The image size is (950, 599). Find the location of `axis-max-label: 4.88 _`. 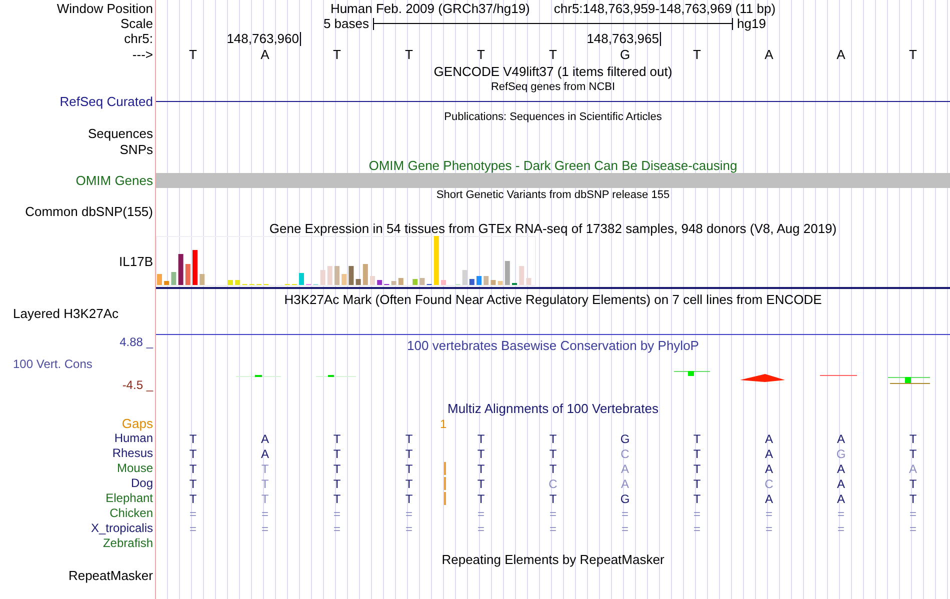

axis-max-label: 4.88 _ is located at coordinates (137, 342).